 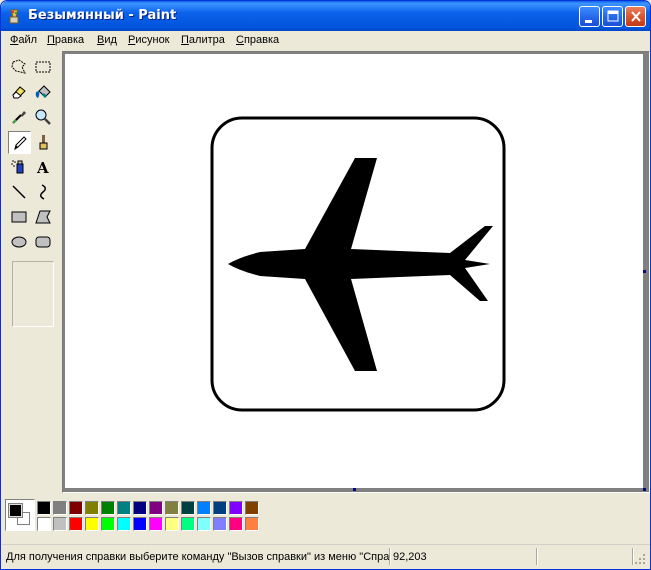 I want to click on rounded-rect-icon, so click(x=43, y=242).